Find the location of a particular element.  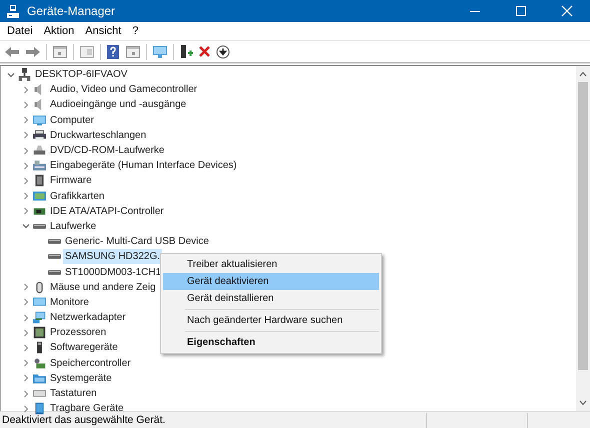

category-item: Mäuse und andere Zeig is located at coordinates (103, 287).